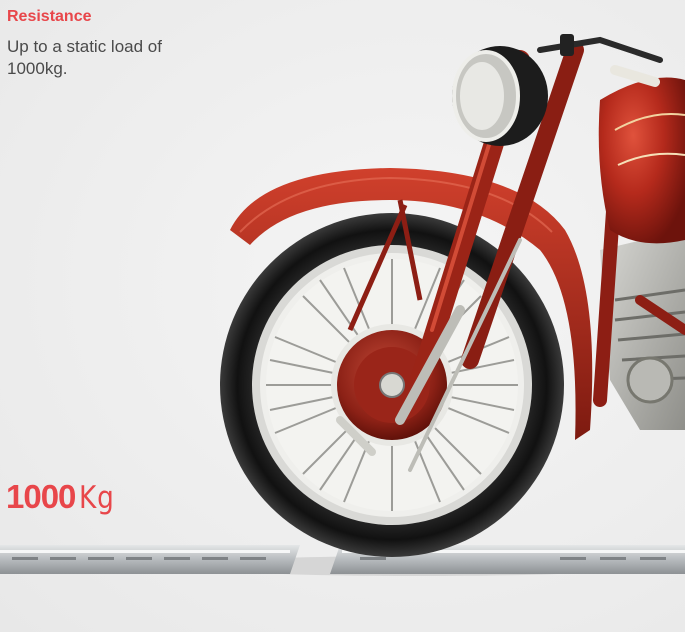  I want to click on headlight, so click(500, 96).